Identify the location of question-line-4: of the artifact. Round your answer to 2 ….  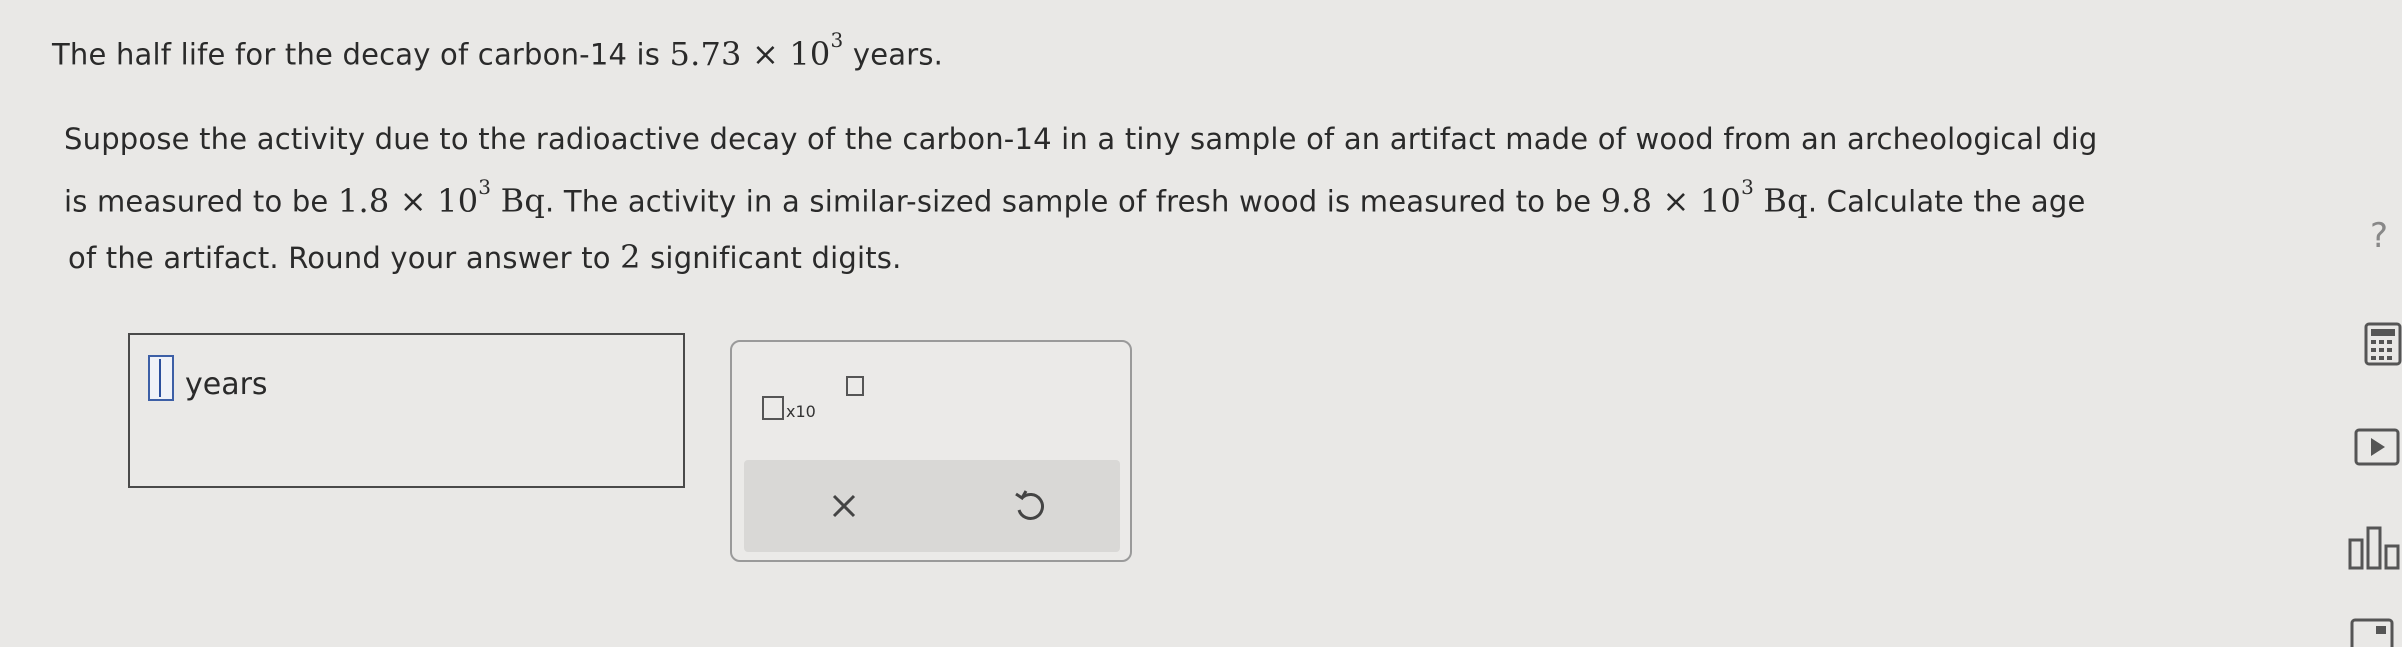
(485, 257).